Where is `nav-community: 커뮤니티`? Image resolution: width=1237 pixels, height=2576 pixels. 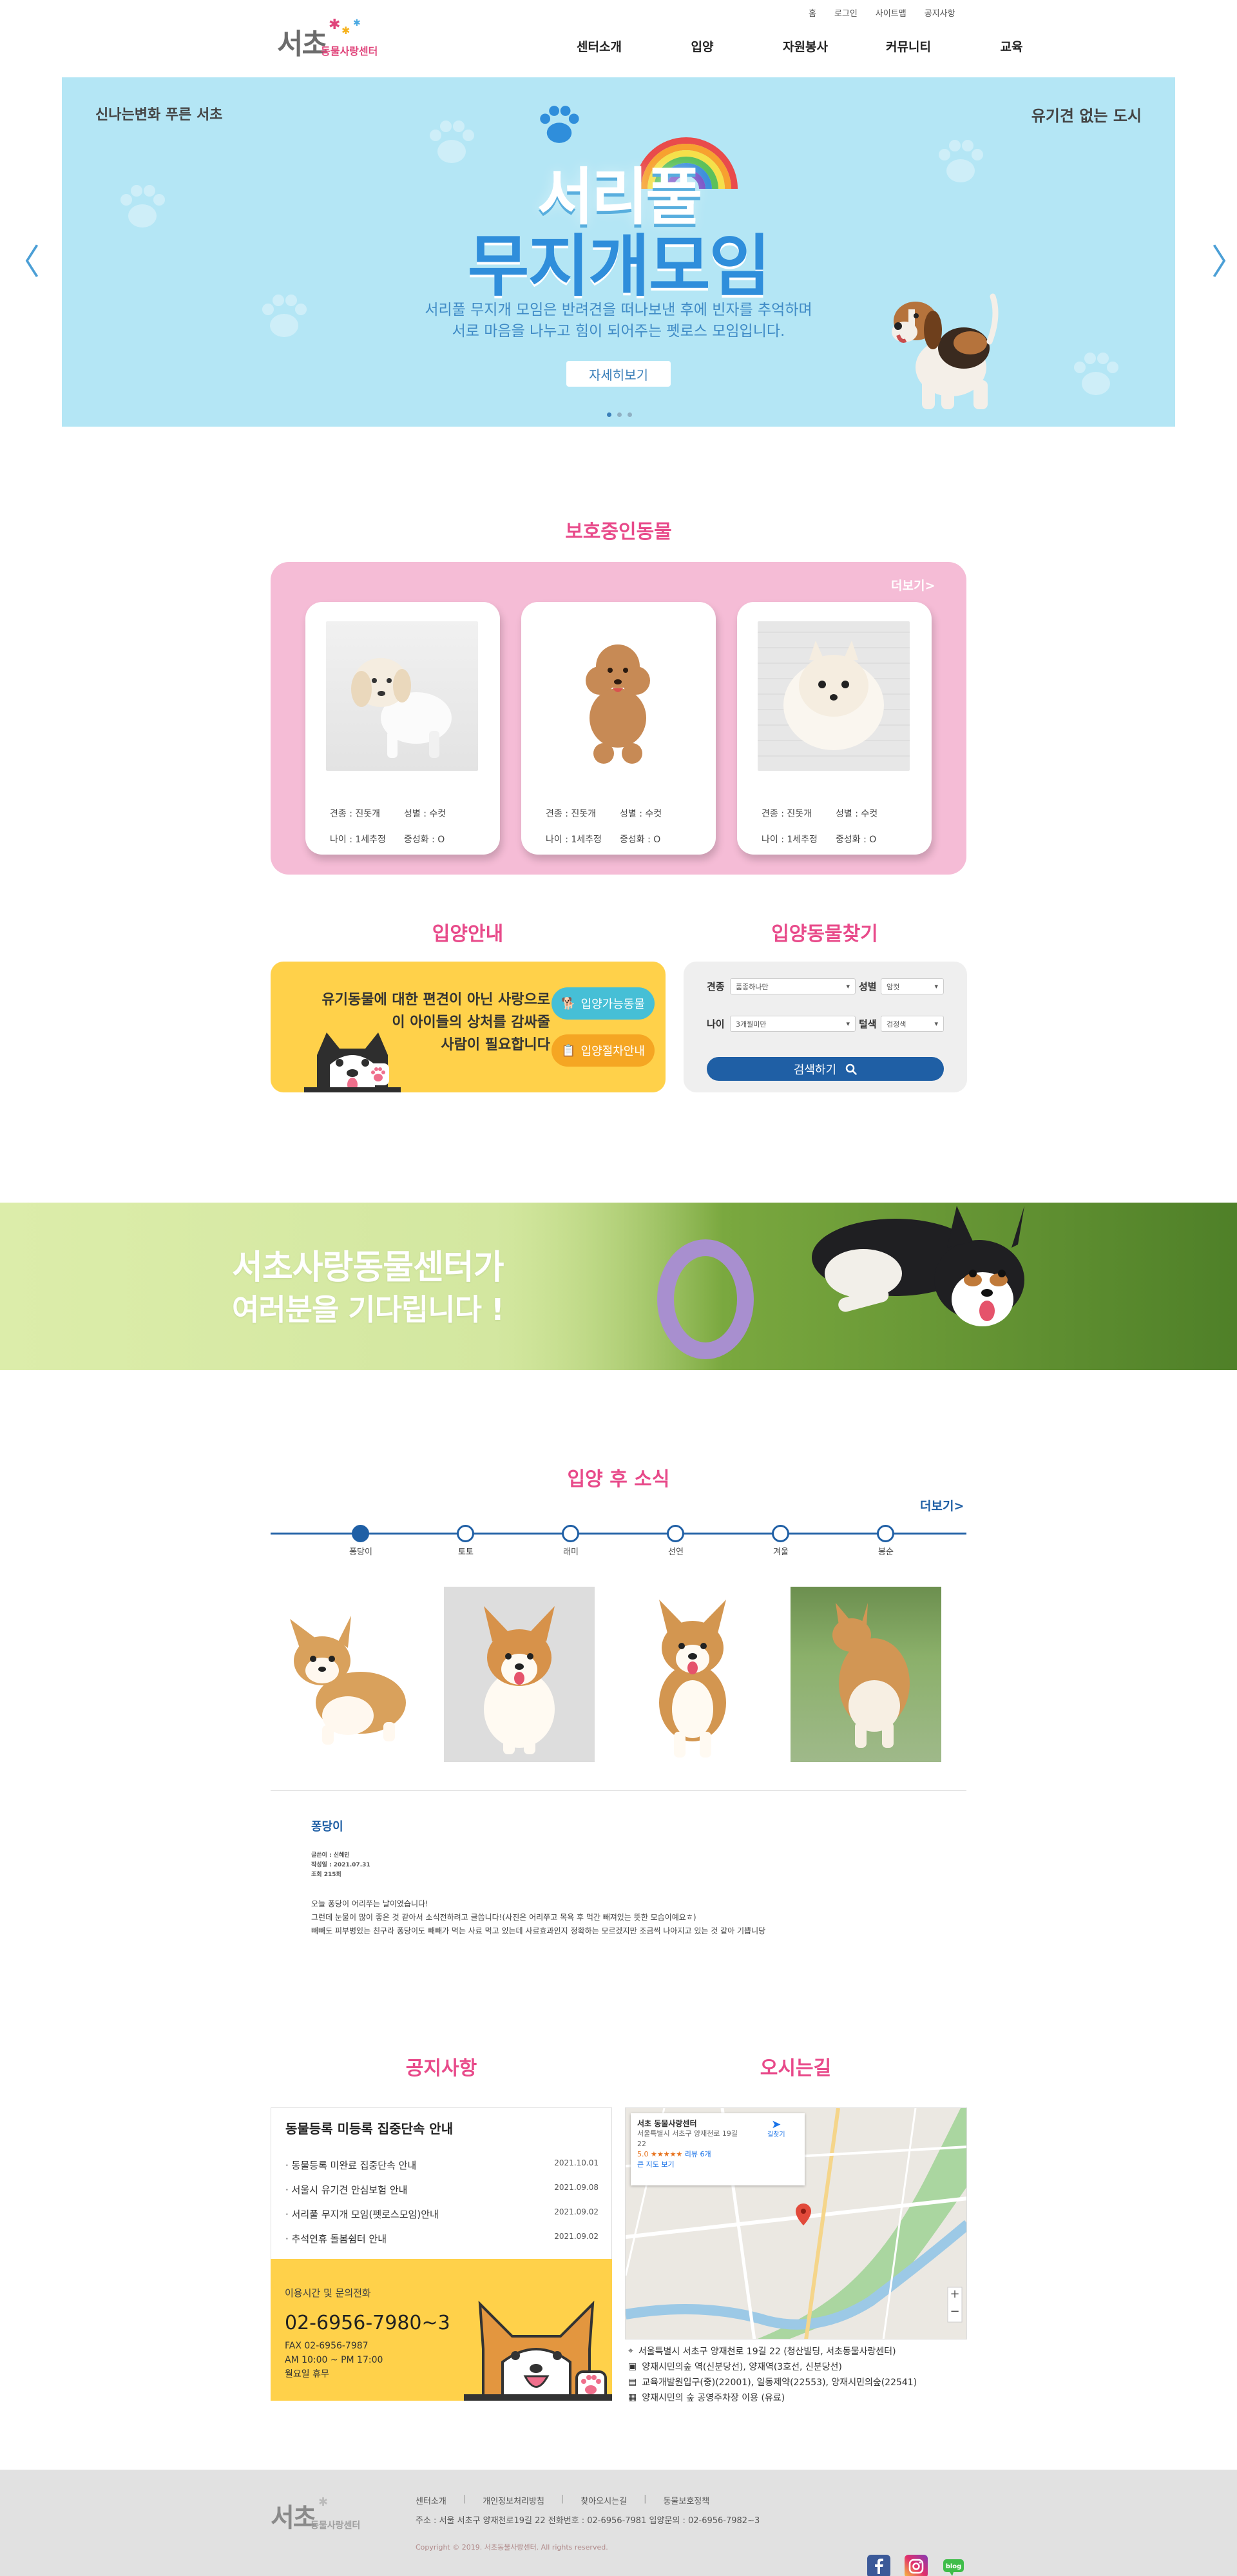
nav-community: 커뮤니티 is located at coordinates (908, 46).